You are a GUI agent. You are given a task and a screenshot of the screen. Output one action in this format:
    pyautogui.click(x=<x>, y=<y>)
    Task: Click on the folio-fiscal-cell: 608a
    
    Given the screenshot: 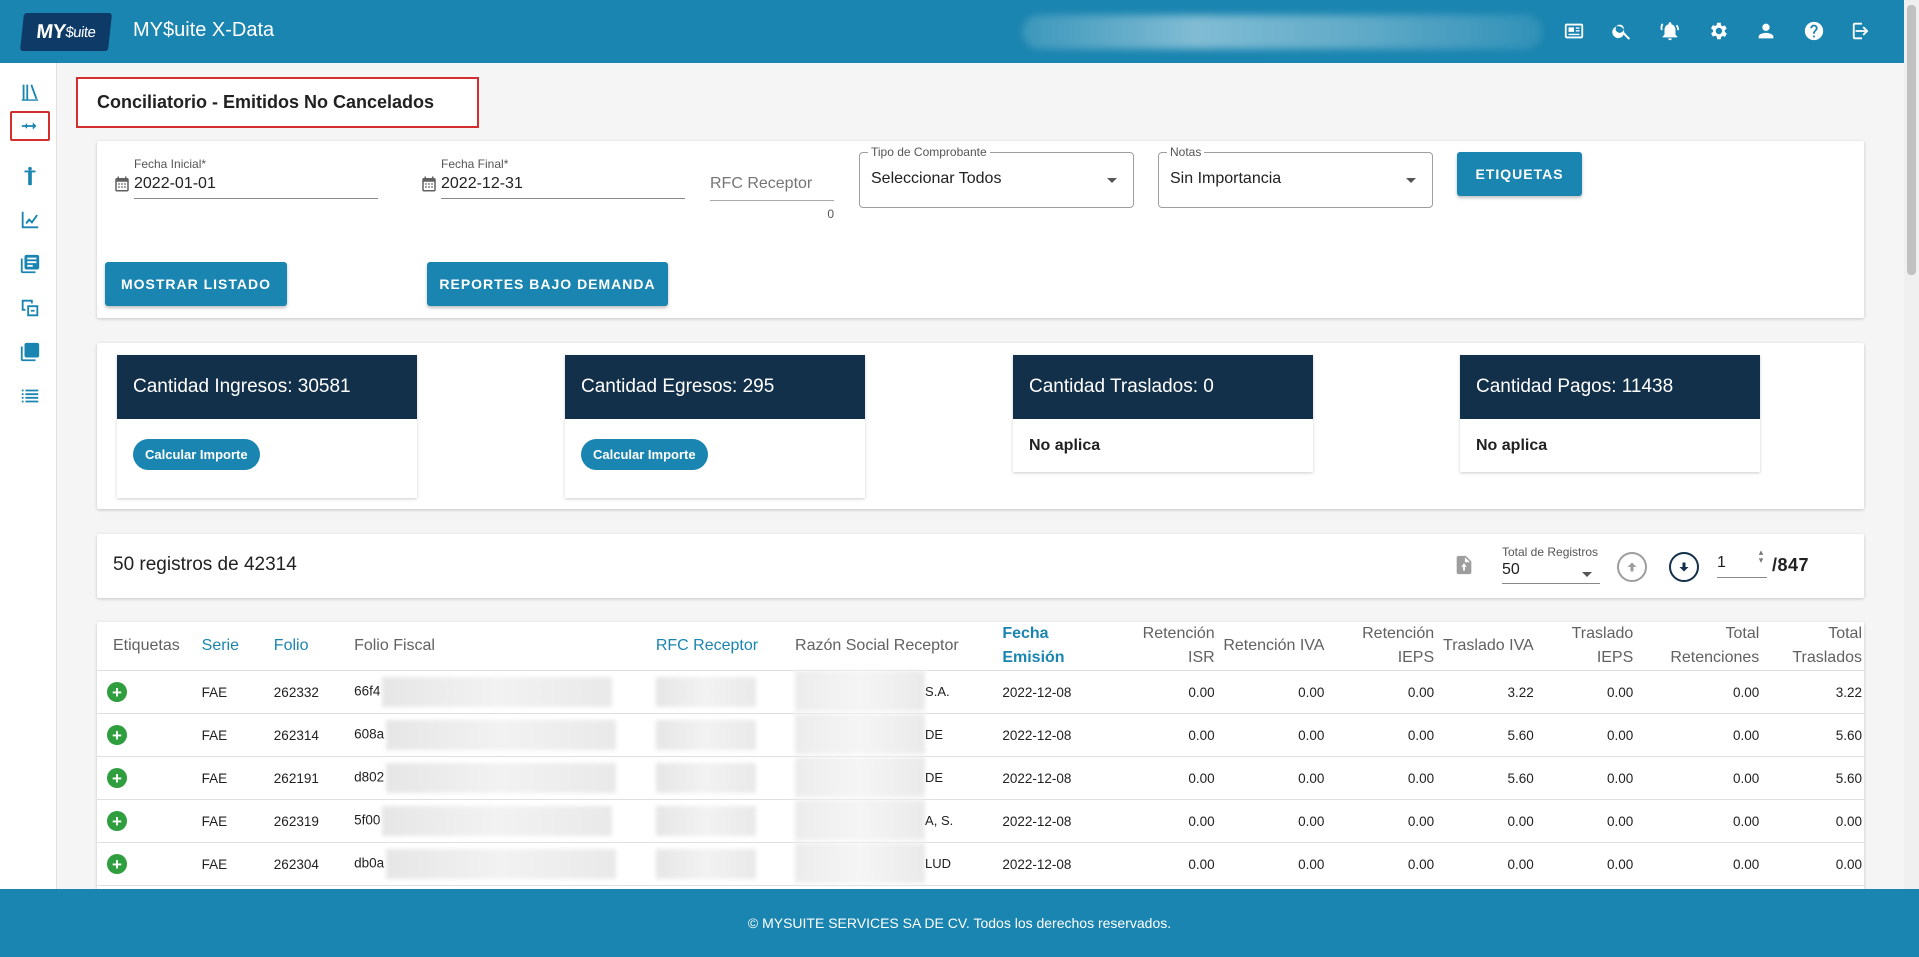 What is the action you would take?
    pyautogui.click(x=505, y=735)
    